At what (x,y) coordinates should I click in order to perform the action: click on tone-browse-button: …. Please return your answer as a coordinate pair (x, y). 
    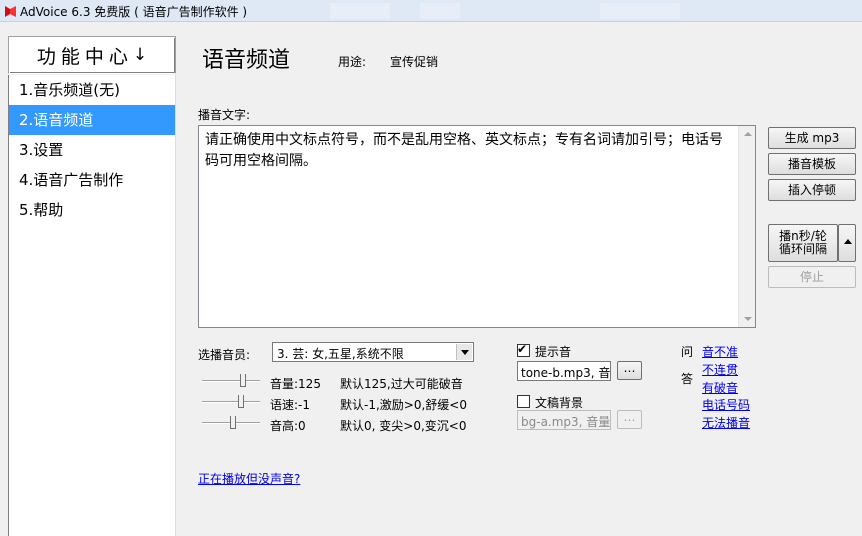
    Looking at the image, I should click on (629, 370).